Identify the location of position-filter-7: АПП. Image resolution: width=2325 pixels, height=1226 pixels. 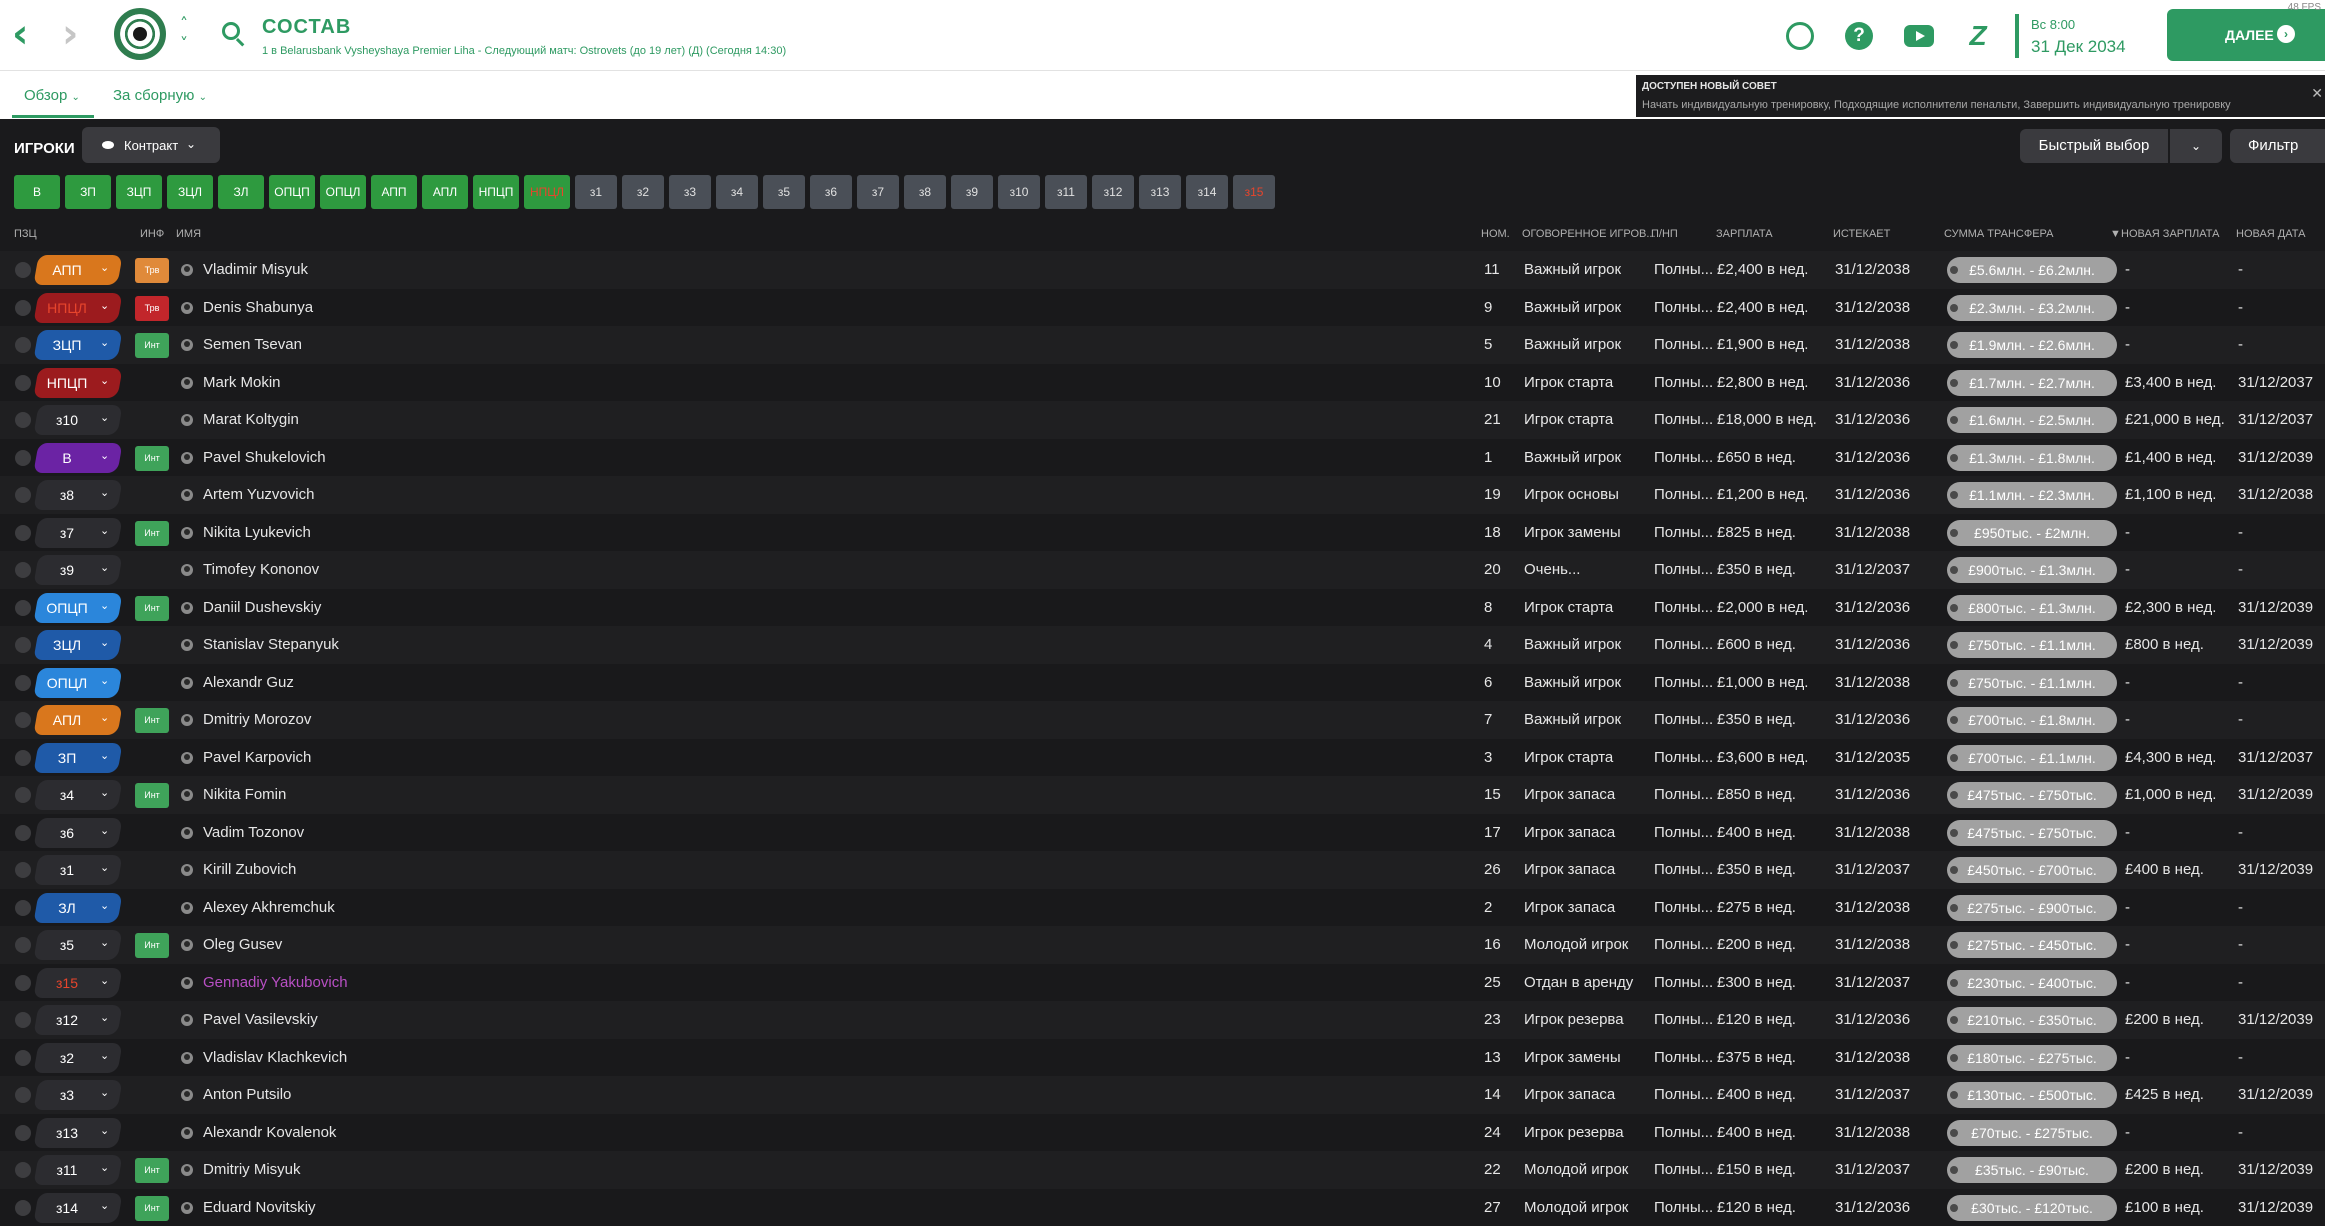
(394, 192).